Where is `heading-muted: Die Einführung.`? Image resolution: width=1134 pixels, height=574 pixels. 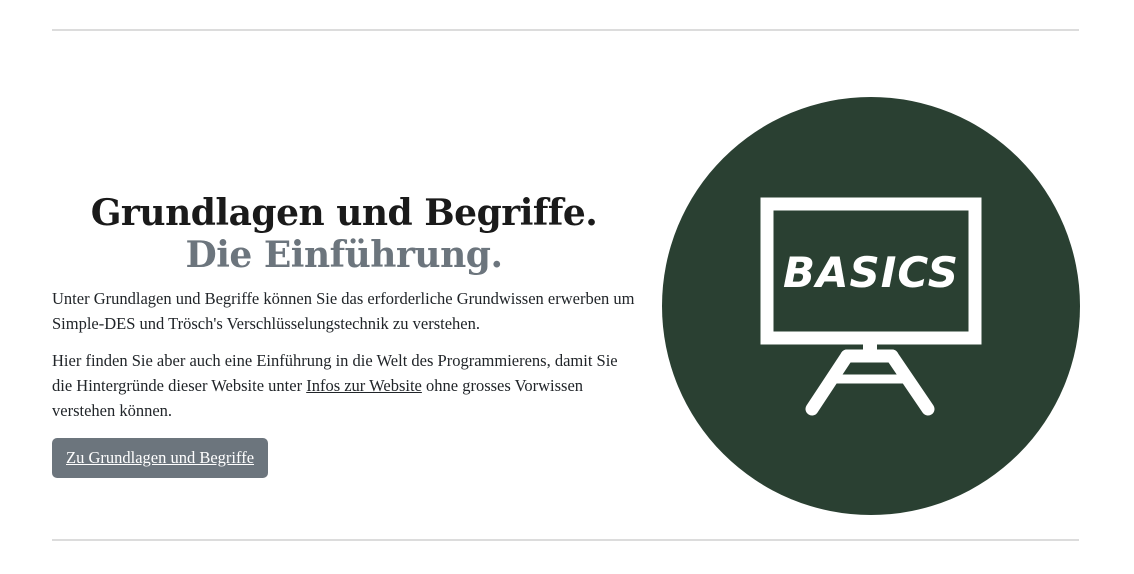 heading-muted: Die Einführung. is located at coordinates (344, 255).